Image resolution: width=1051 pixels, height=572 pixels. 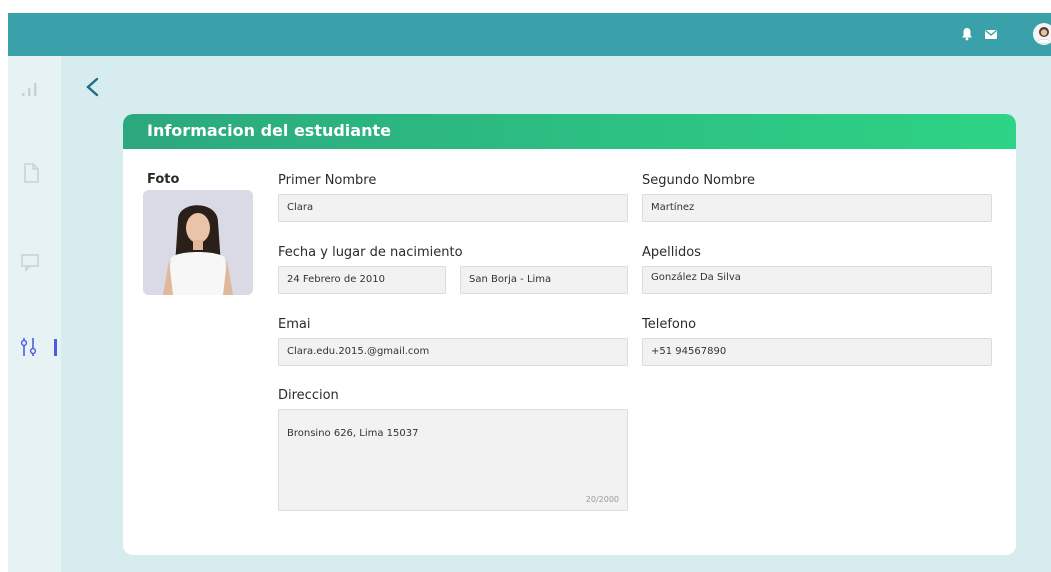 I want to click on avatar, so click(x=1041, y=34).